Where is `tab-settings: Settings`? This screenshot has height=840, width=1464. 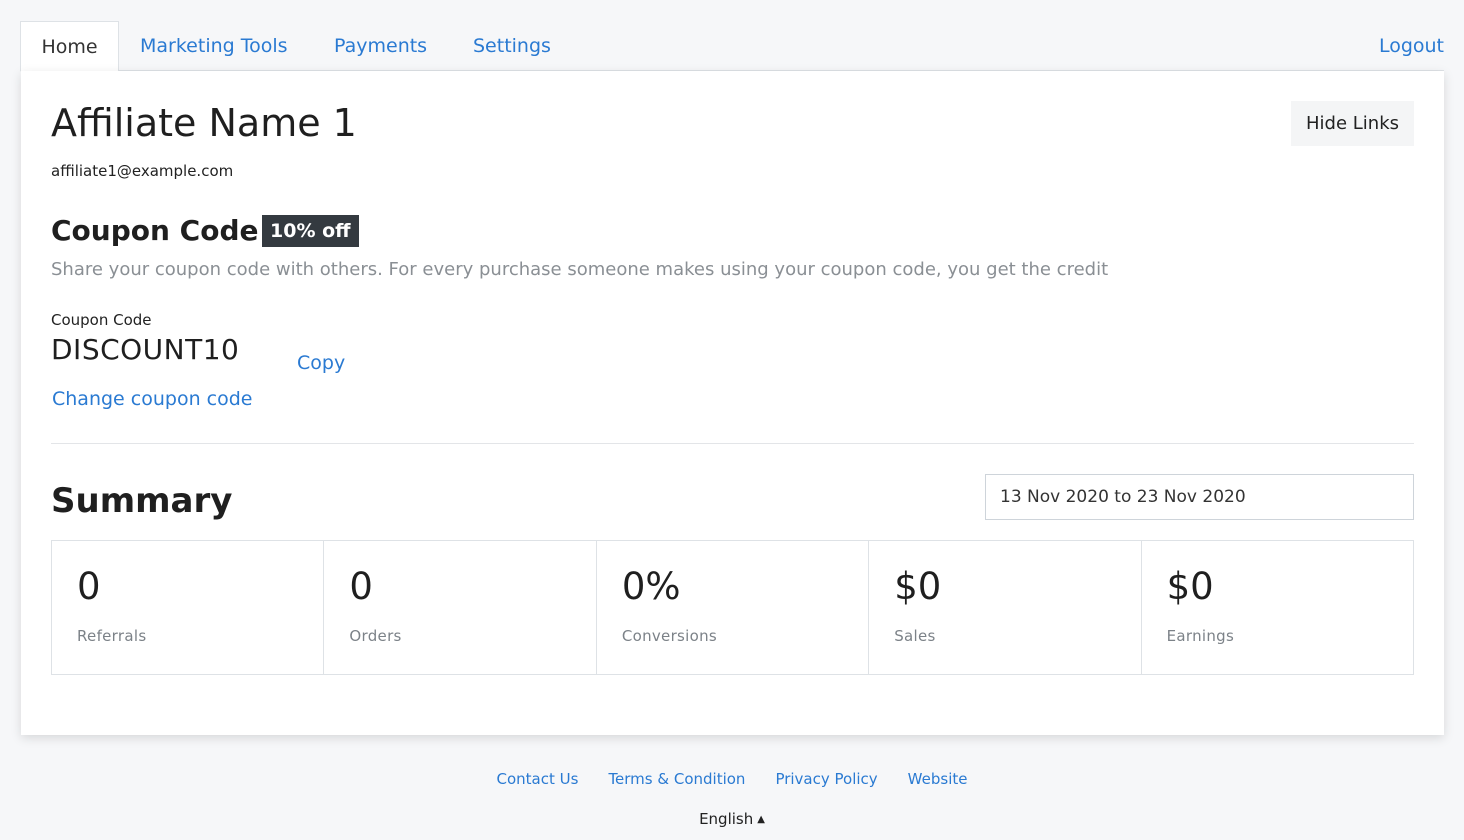 tab-settings: Settings is located at coordinates (512, 46).